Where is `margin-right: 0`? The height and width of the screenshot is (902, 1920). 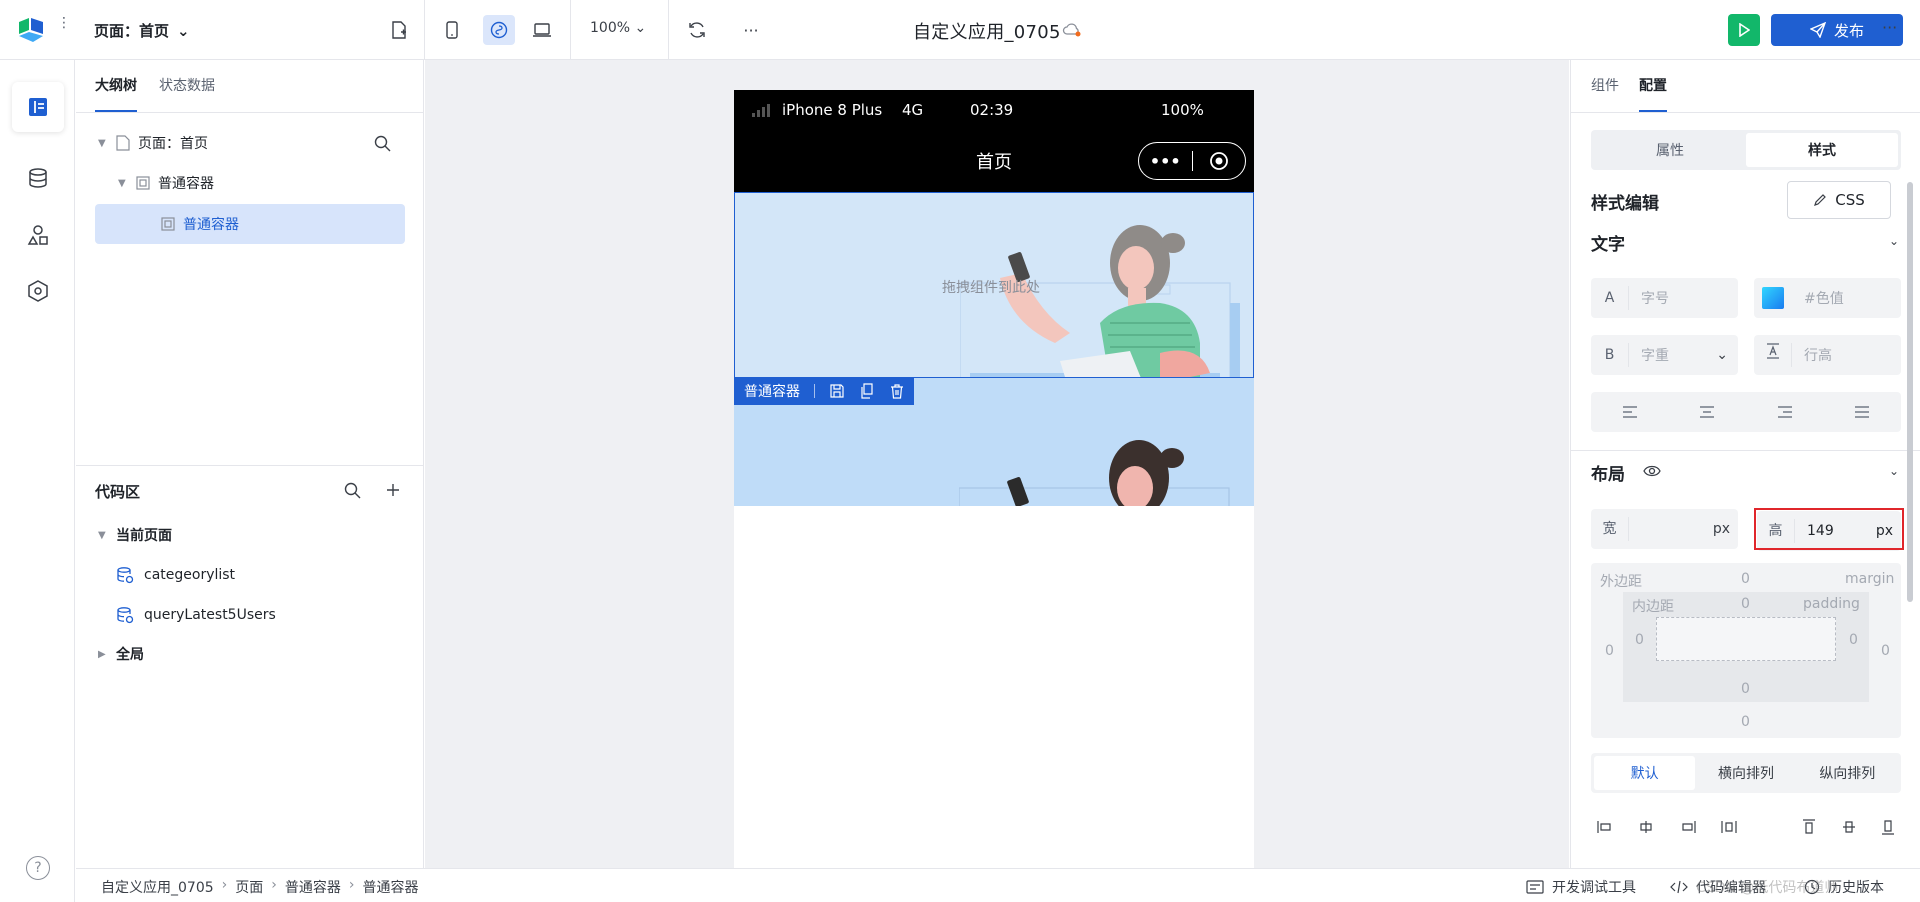 margin-right: 0 is located at coordinates (1885, 651).